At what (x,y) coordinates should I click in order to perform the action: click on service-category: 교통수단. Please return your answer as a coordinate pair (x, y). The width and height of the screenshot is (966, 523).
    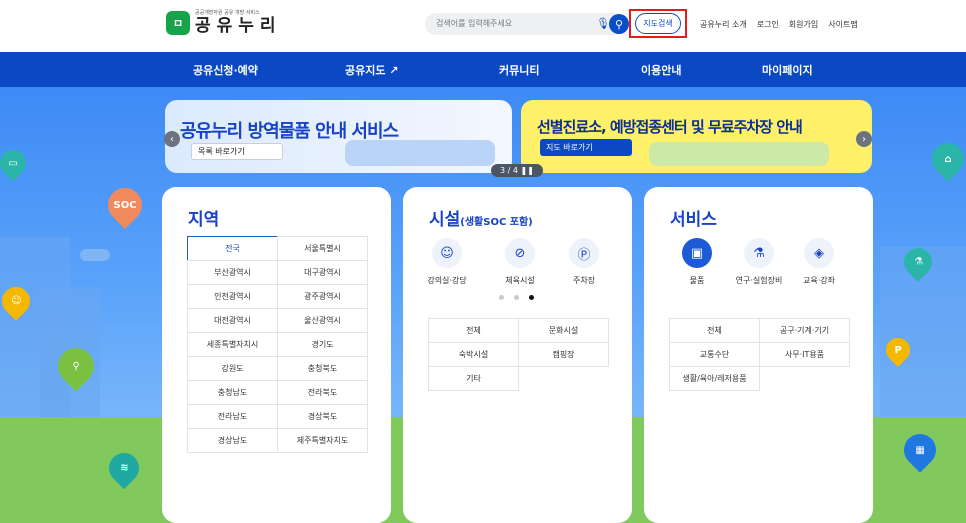
    Looking at the image, I should click on (714, 354).